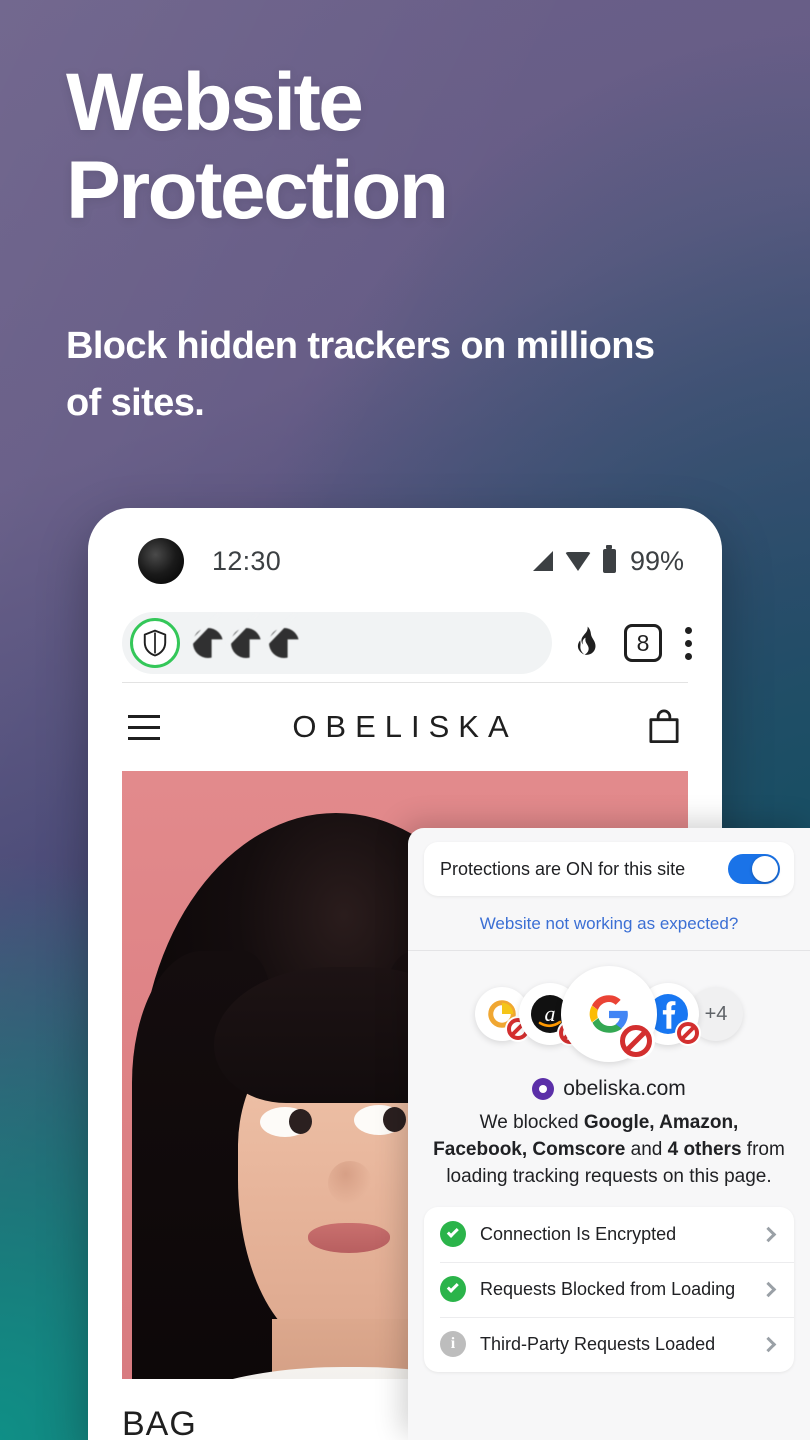  I want to click on photo-nose, so click(350, 1183).